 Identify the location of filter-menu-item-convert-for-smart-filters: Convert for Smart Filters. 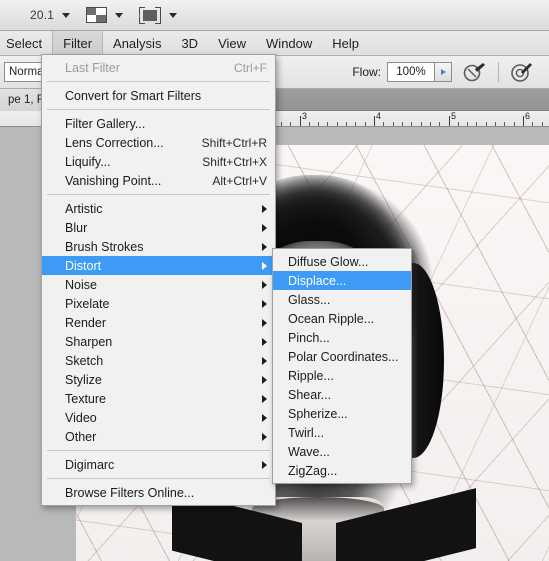
(158, 95).